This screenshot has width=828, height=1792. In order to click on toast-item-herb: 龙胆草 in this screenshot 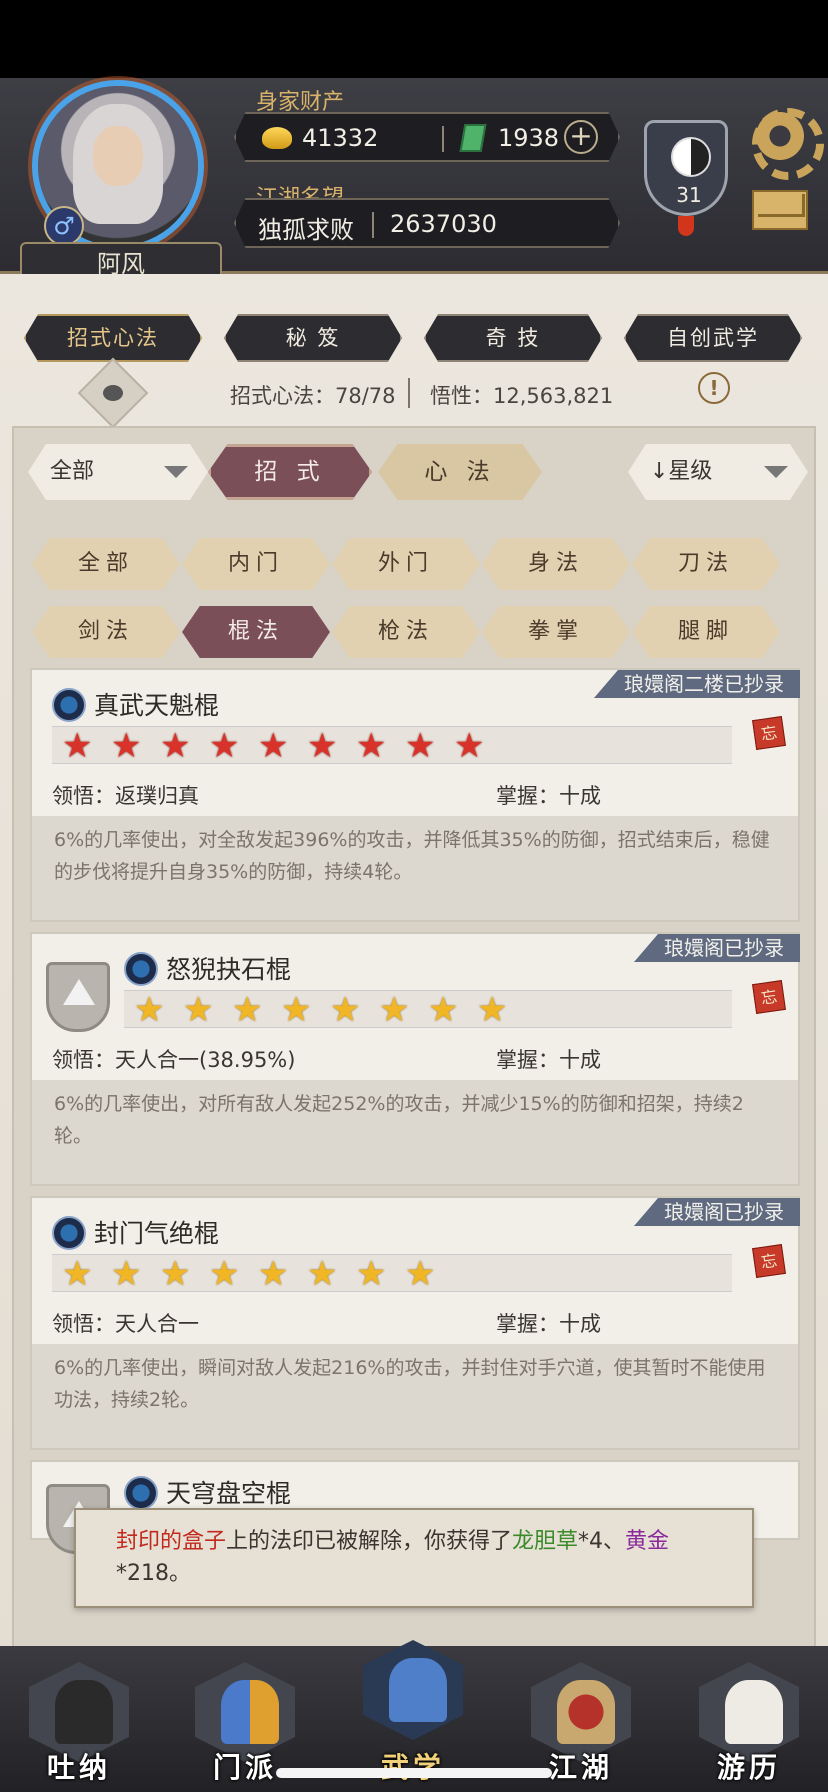, I will do `click(545, 1541)`.